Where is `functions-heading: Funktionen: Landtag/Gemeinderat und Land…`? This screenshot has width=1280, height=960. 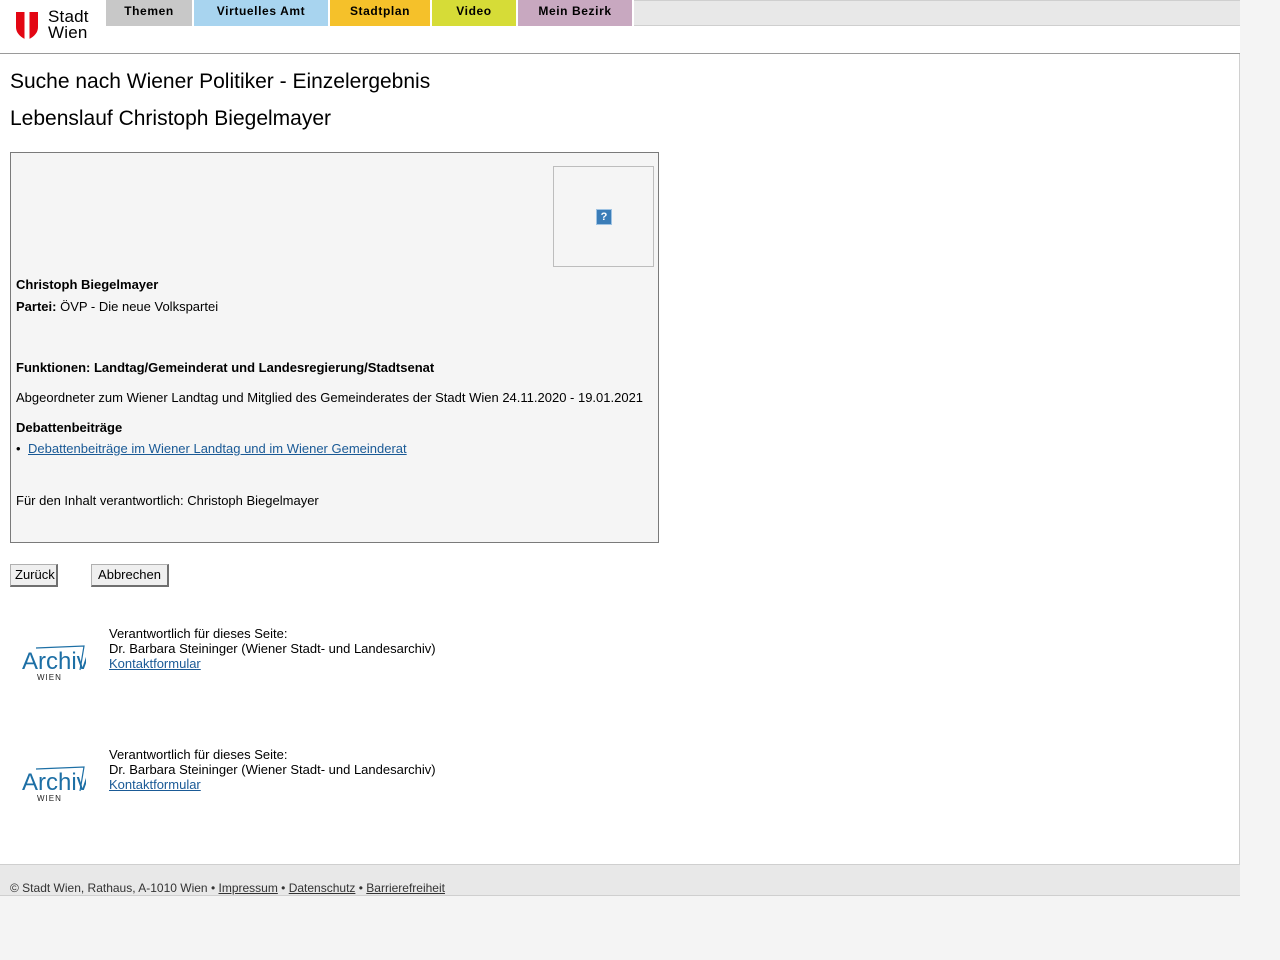
functions-heading: Funktionen: Landtag/Gemeinderat und Land… is located at coordinates (225, 367).